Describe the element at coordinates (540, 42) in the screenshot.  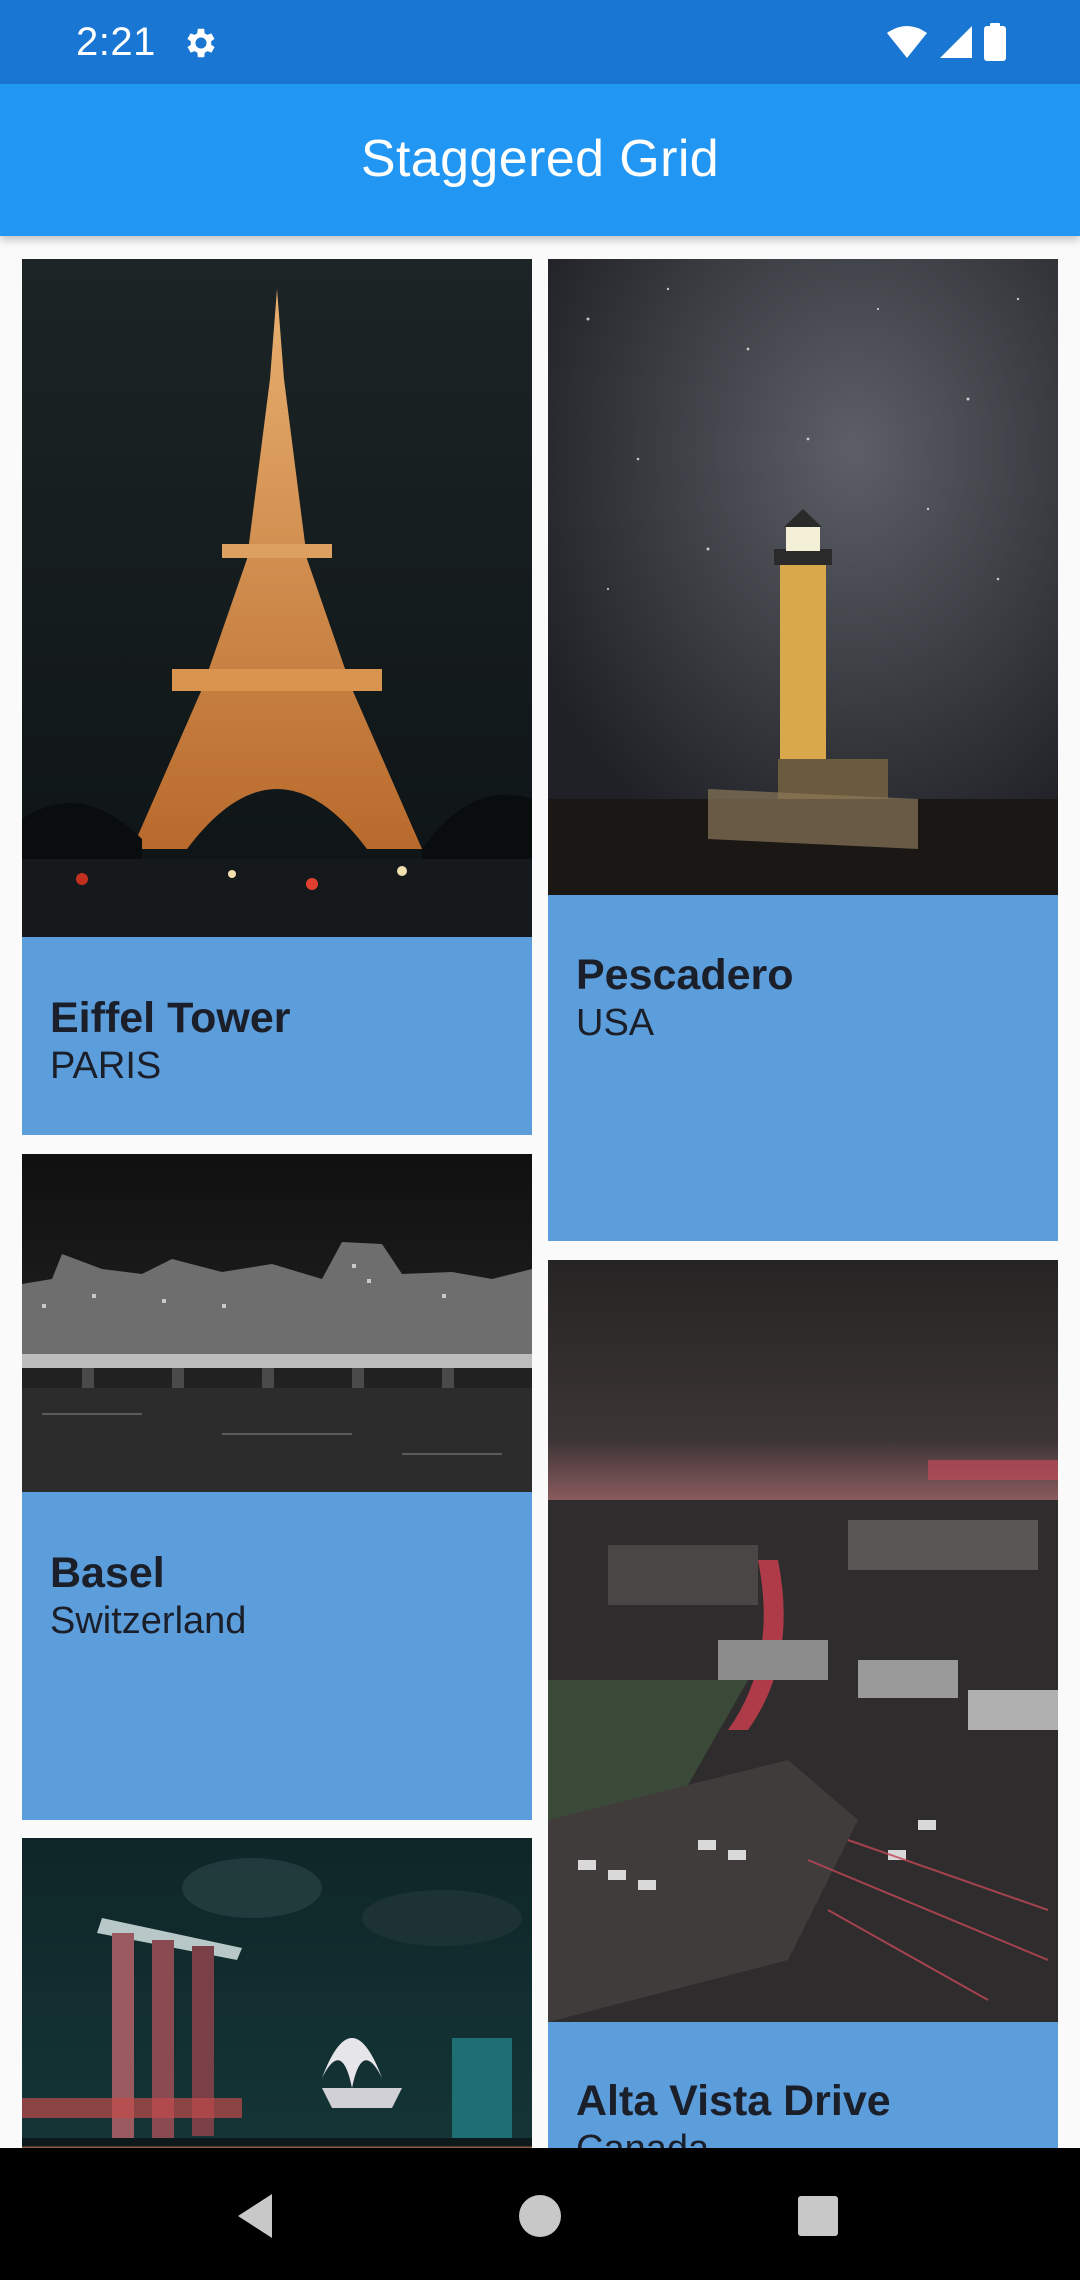
I see `status-bar: 2:21` at that location.